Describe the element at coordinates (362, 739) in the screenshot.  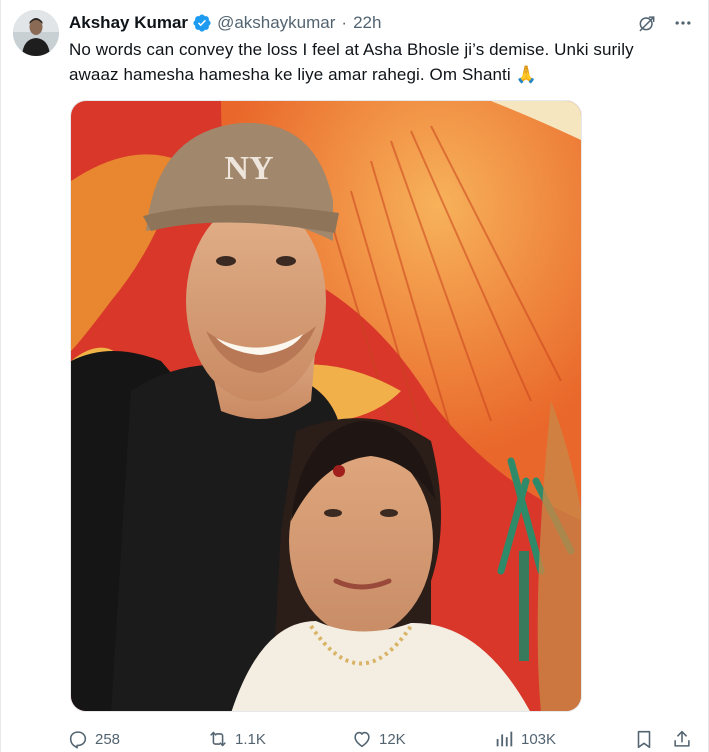
I see `heart-icon` at that location.